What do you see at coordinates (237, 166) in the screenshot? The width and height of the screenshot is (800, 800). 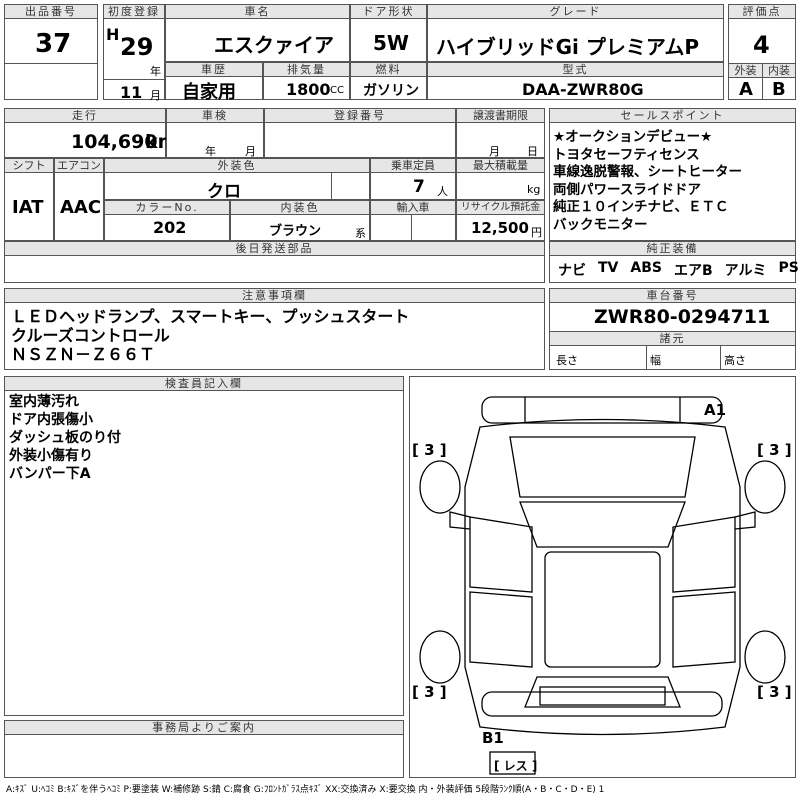 I see `ext-color-label: 外装色` at bounding box center [237, 166].